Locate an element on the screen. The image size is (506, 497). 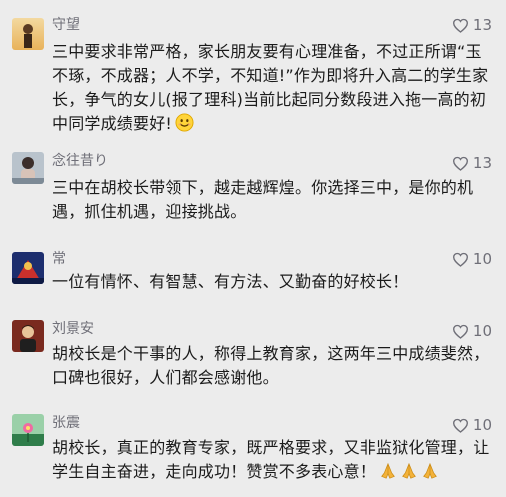
praying-hands-icon-group is located at coordinates (407, 471).